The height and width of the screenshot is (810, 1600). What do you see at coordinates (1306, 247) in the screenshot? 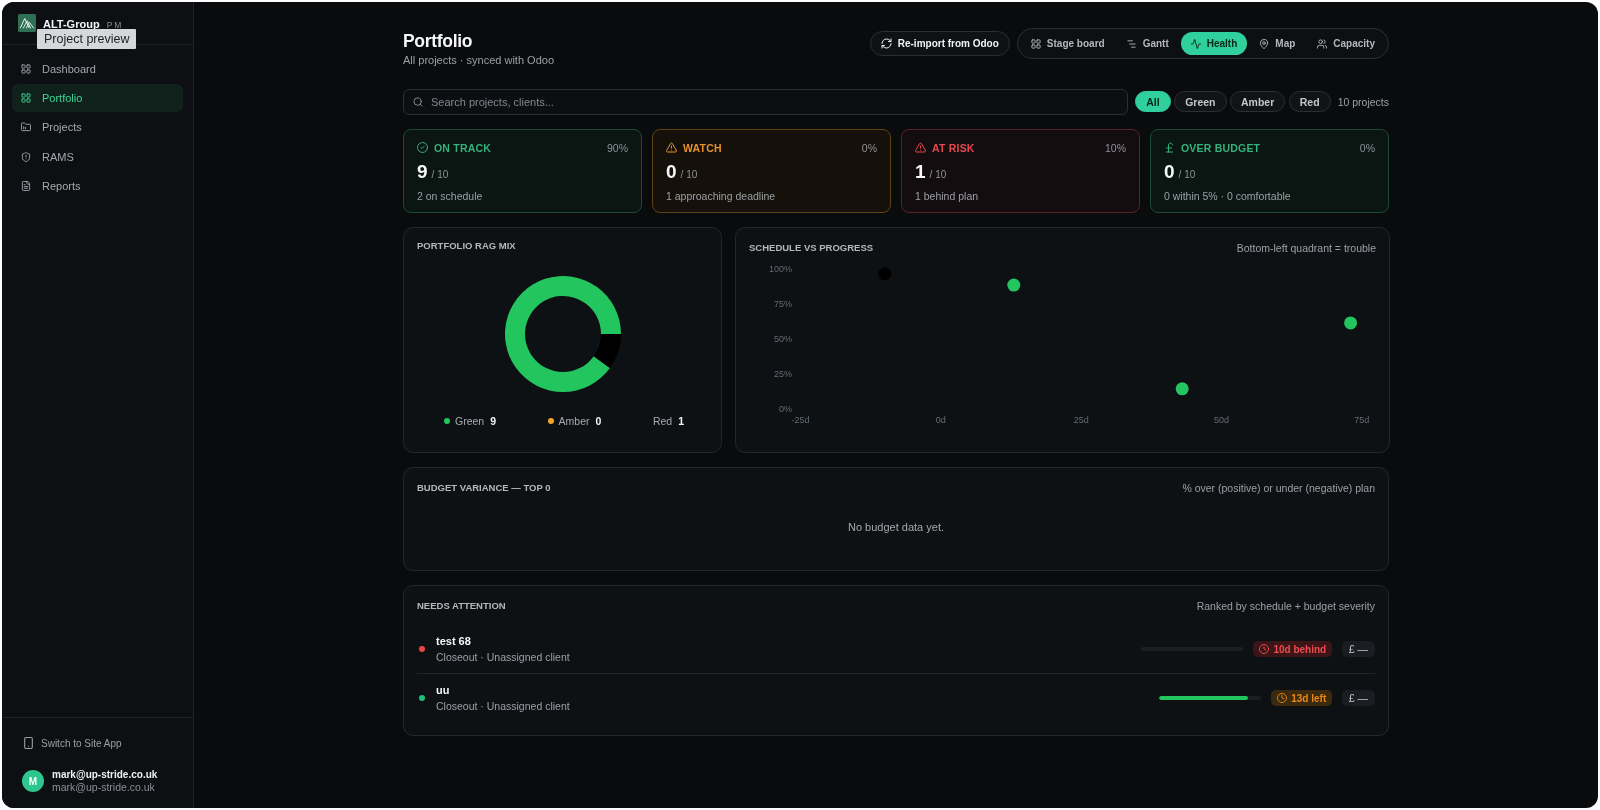
I see `panel-note: Bottom-left quadrant = trouble` at bounding box center [1306, 247].